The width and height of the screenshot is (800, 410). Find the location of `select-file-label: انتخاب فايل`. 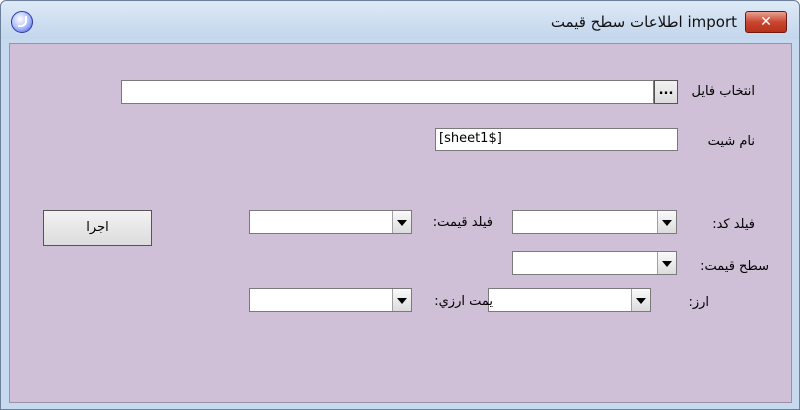

select-file-label: انتخاب فايل is located at coordinates (723, 91).